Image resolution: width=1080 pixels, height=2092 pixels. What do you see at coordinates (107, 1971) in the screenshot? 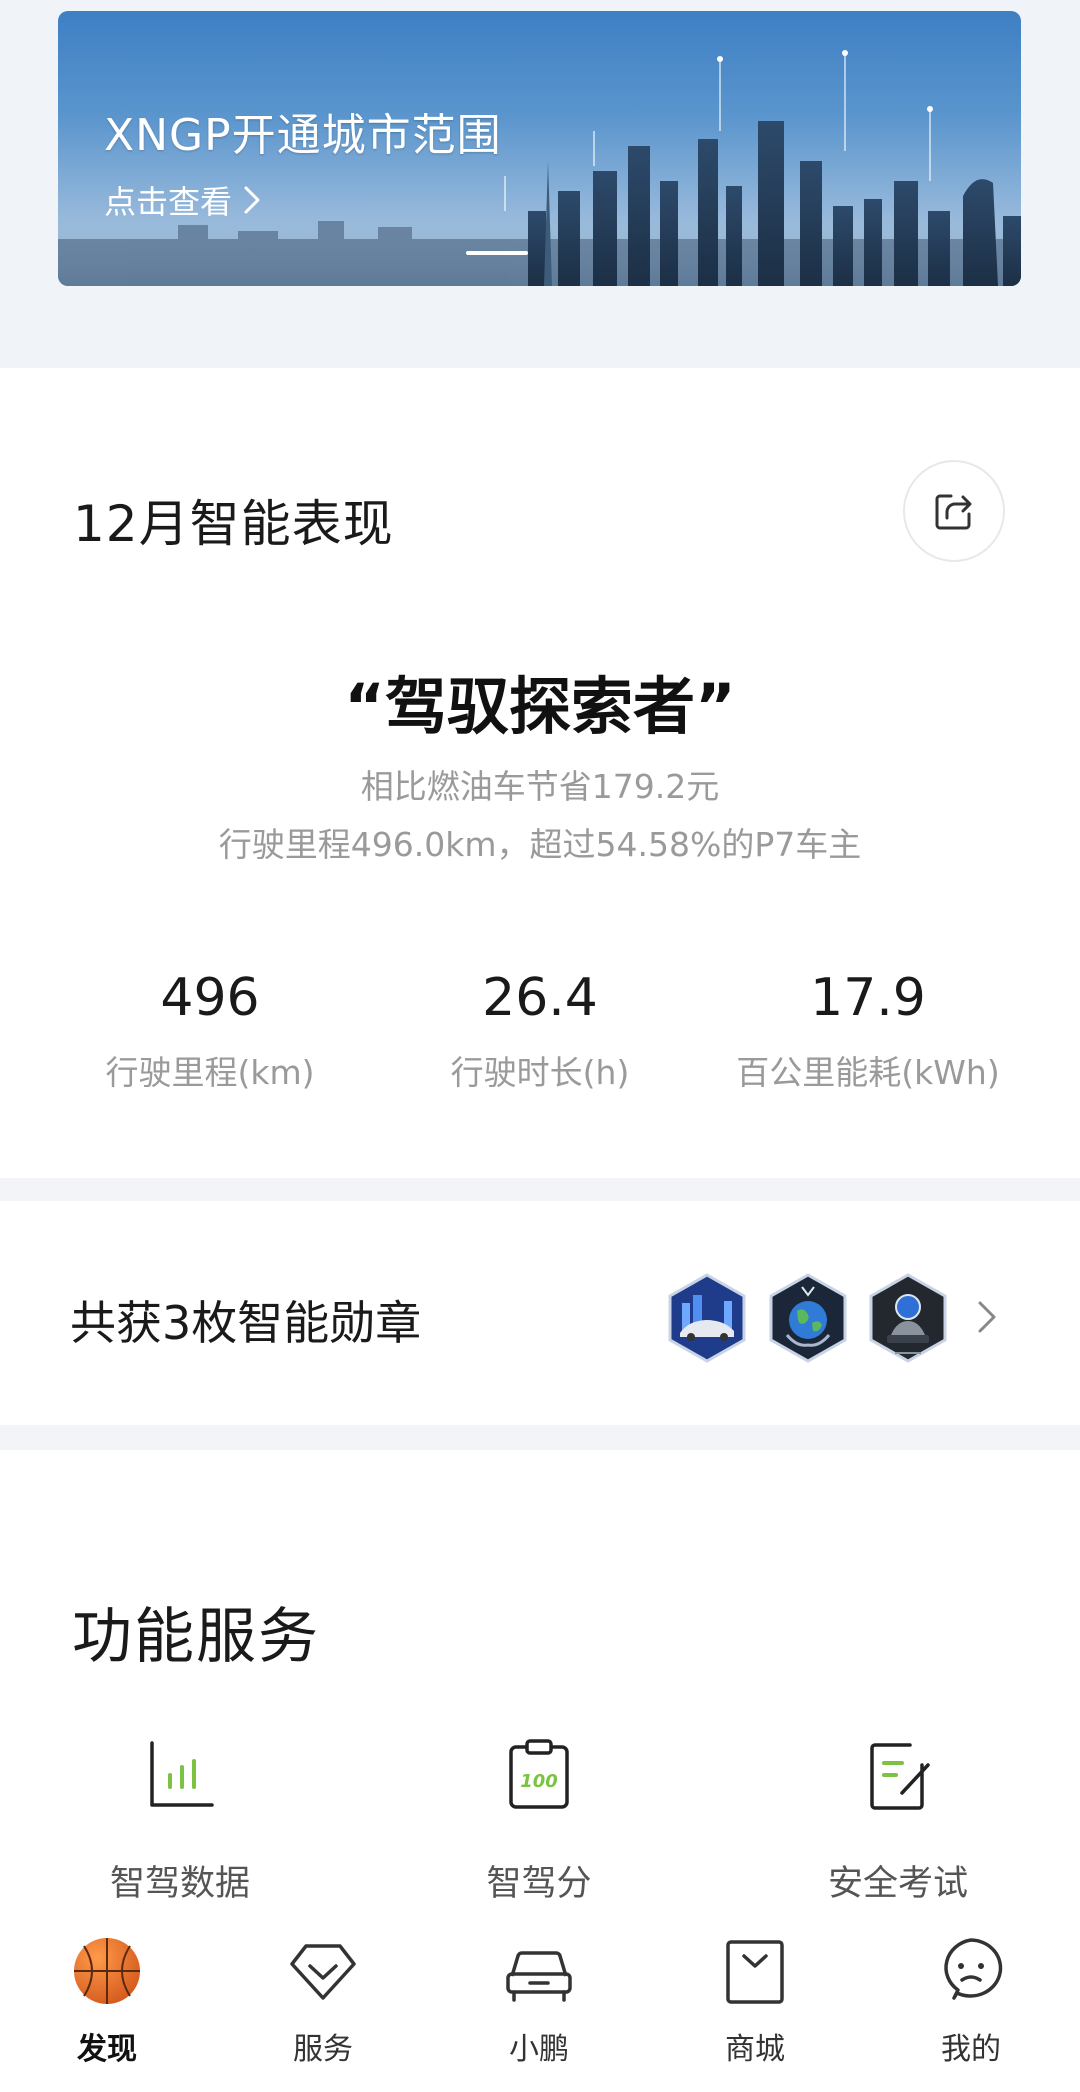
I see `basketball-icon` at bounding box center [107, 1971].